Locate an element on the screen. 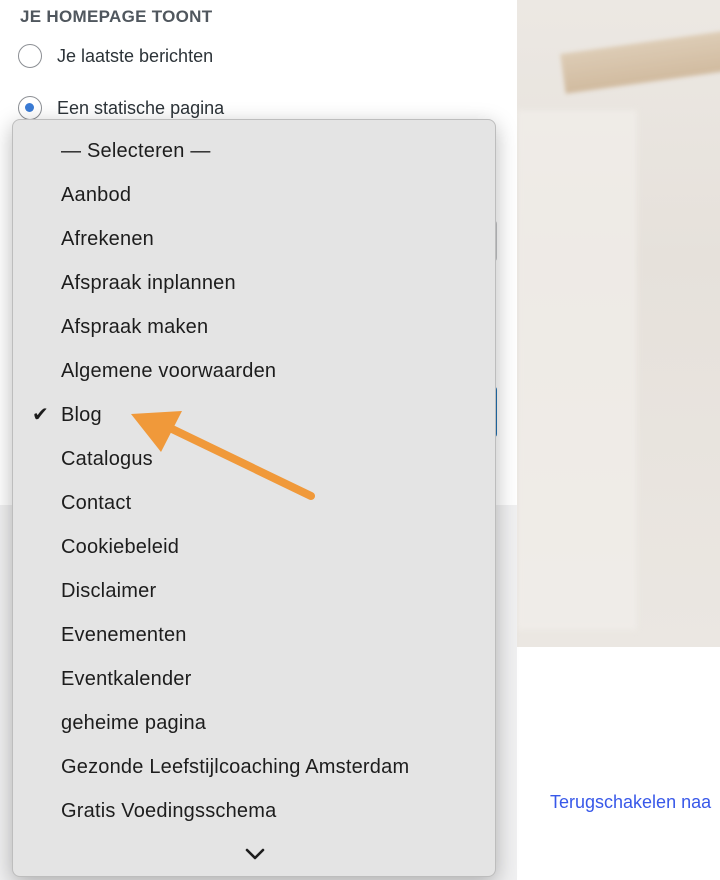  dropdown-option: Evenementen is located at coordinates (254, 635).